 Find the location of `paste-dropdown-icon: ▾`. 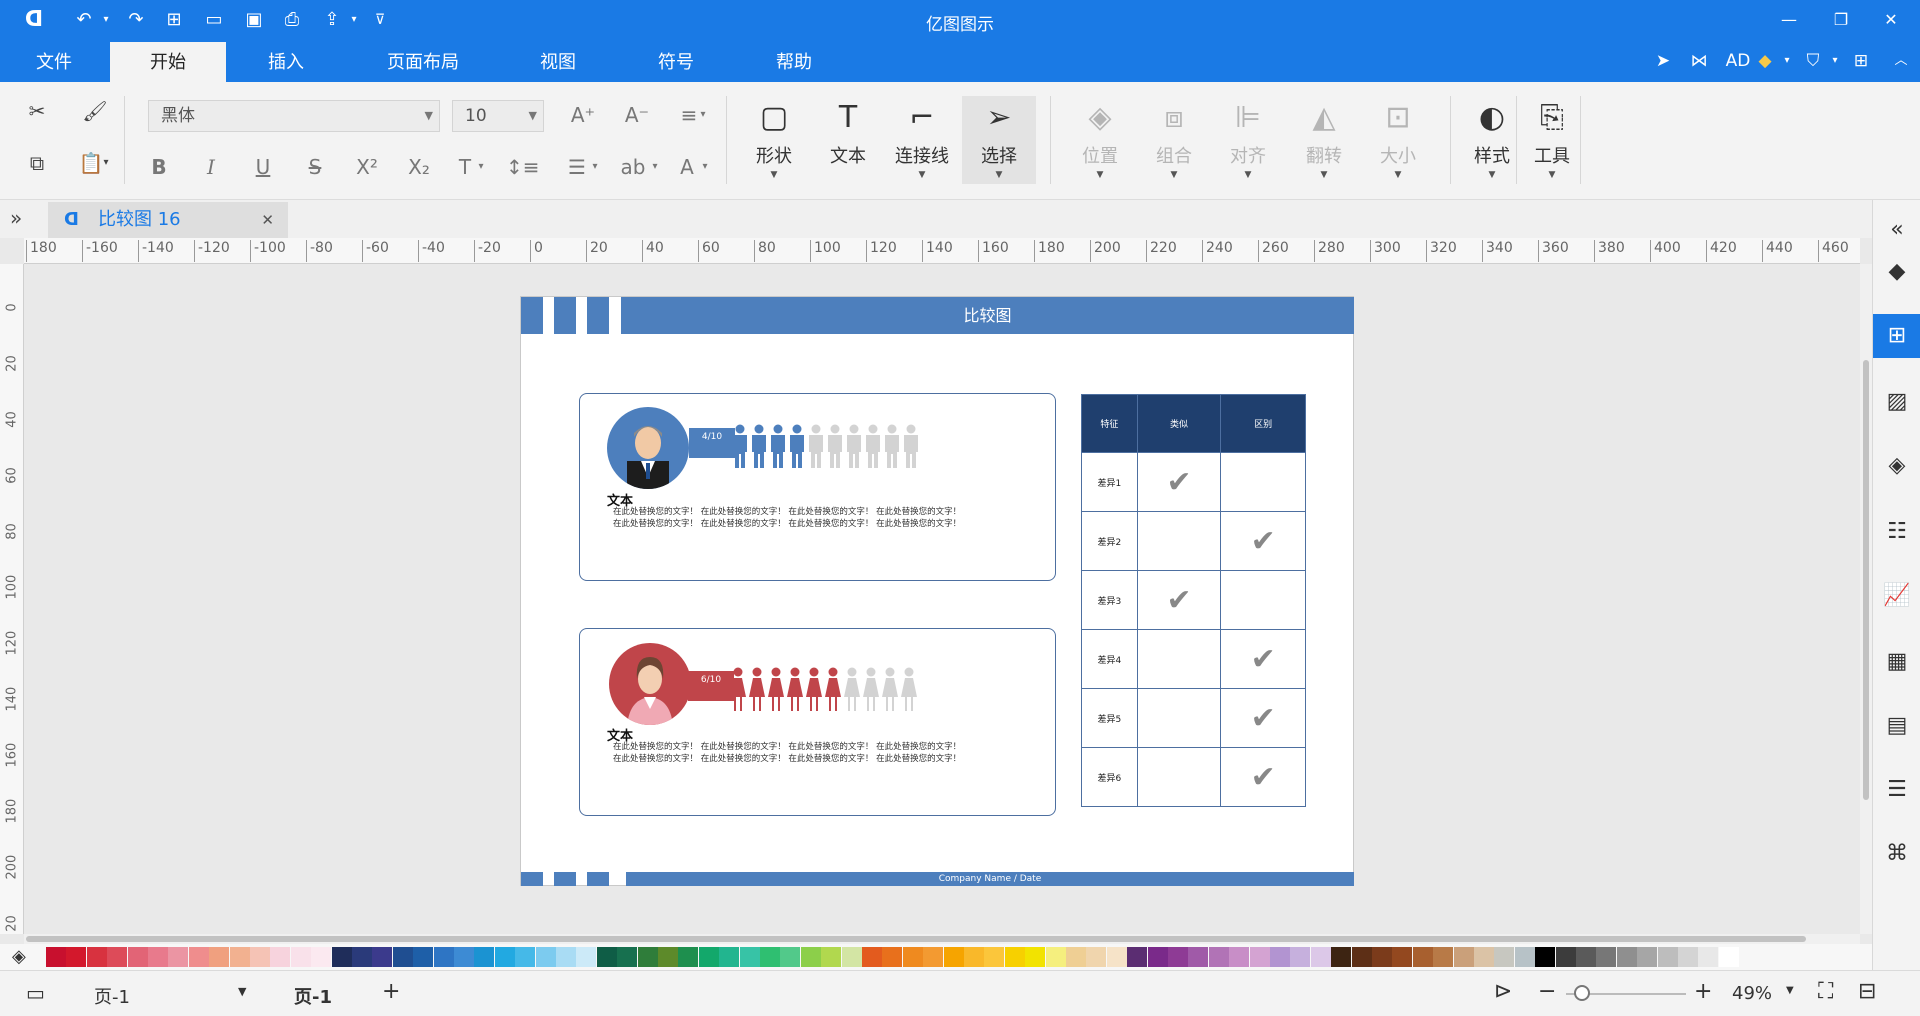

paste-dropdown-icon: ▾ is located at coordinates (106, 163).